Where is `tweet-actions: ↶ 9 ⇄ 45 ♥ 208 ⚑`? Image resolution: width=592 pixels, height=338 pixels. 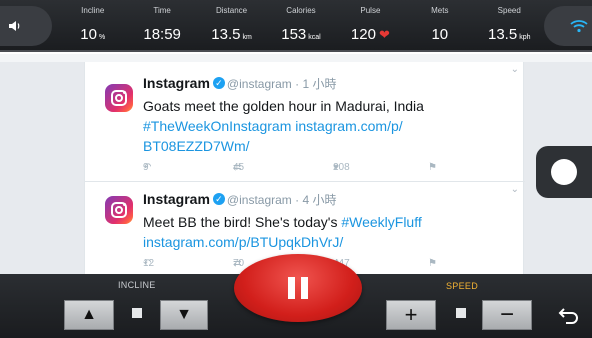
tweet-actions: ↶ 9 ⇄ 45 ♥ 208 ⚑ is located at coordinates (290, 167).